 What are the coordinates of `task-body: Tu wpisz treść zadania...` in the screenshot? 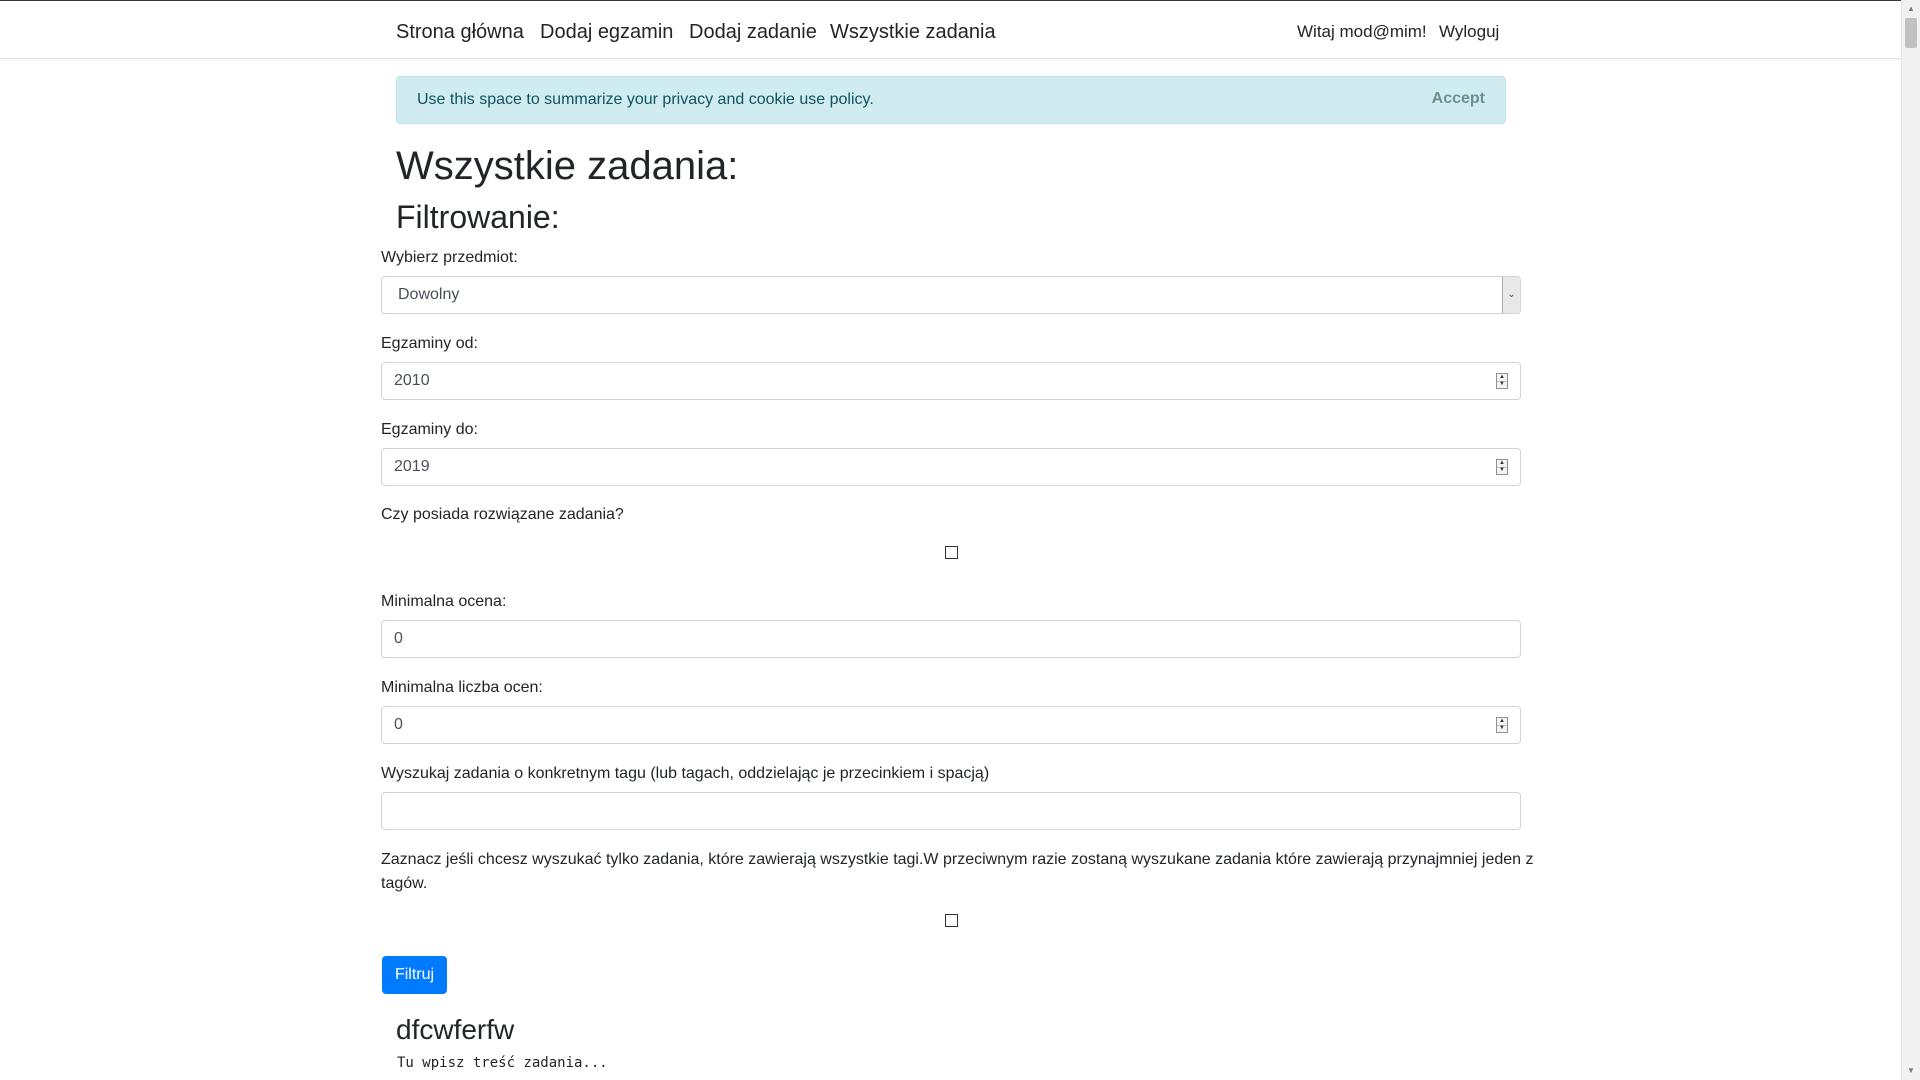 It's located at (502, 1063).